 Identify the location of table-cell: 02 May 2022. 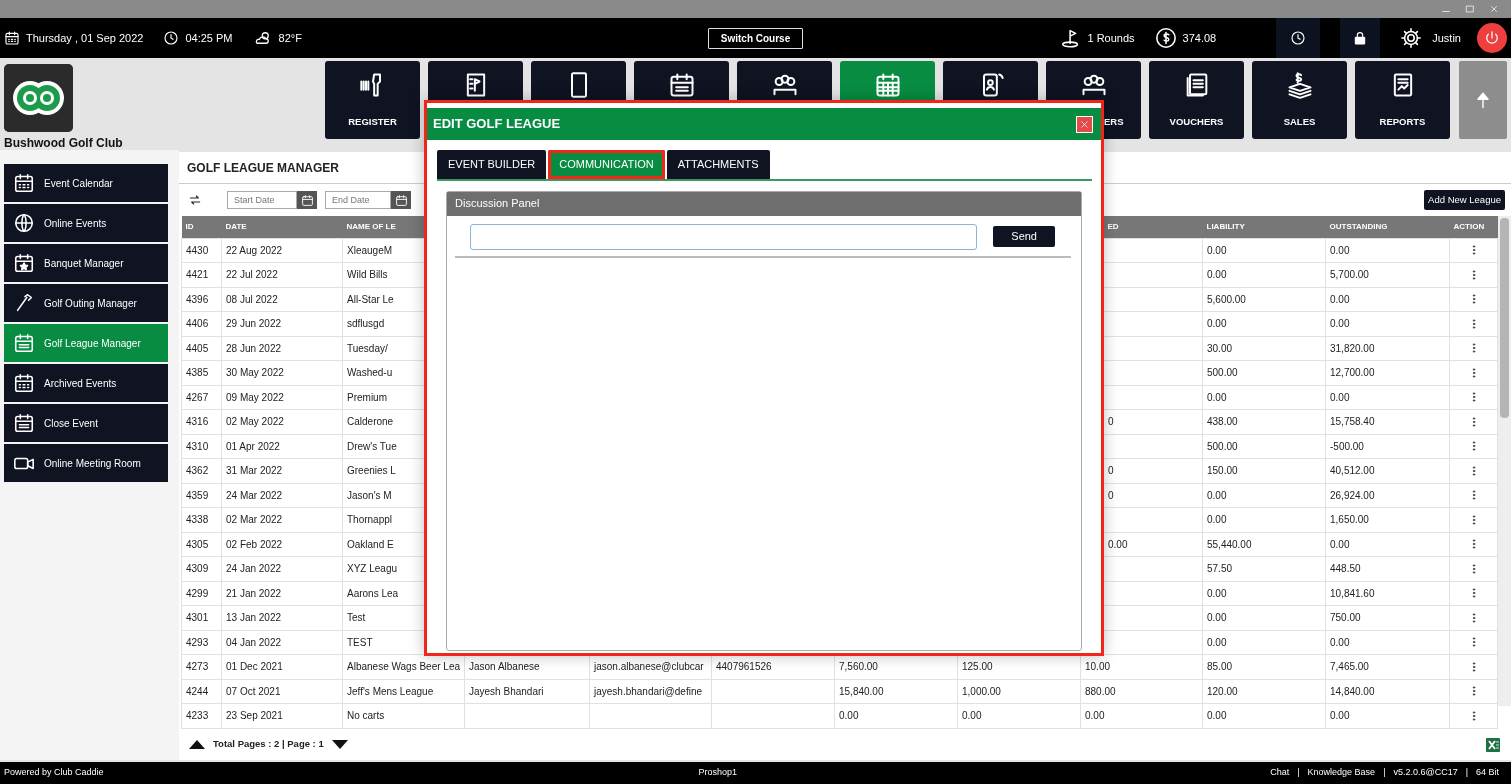
(282, 421).